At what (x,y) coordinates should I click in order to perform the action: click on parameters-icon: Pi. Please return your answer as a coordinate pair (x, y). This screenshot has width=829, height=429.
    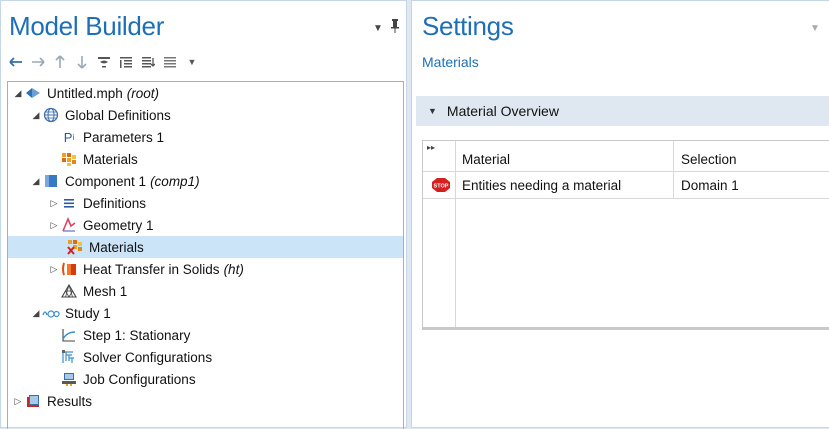
    Looking at the image, I should click on (69, 137).